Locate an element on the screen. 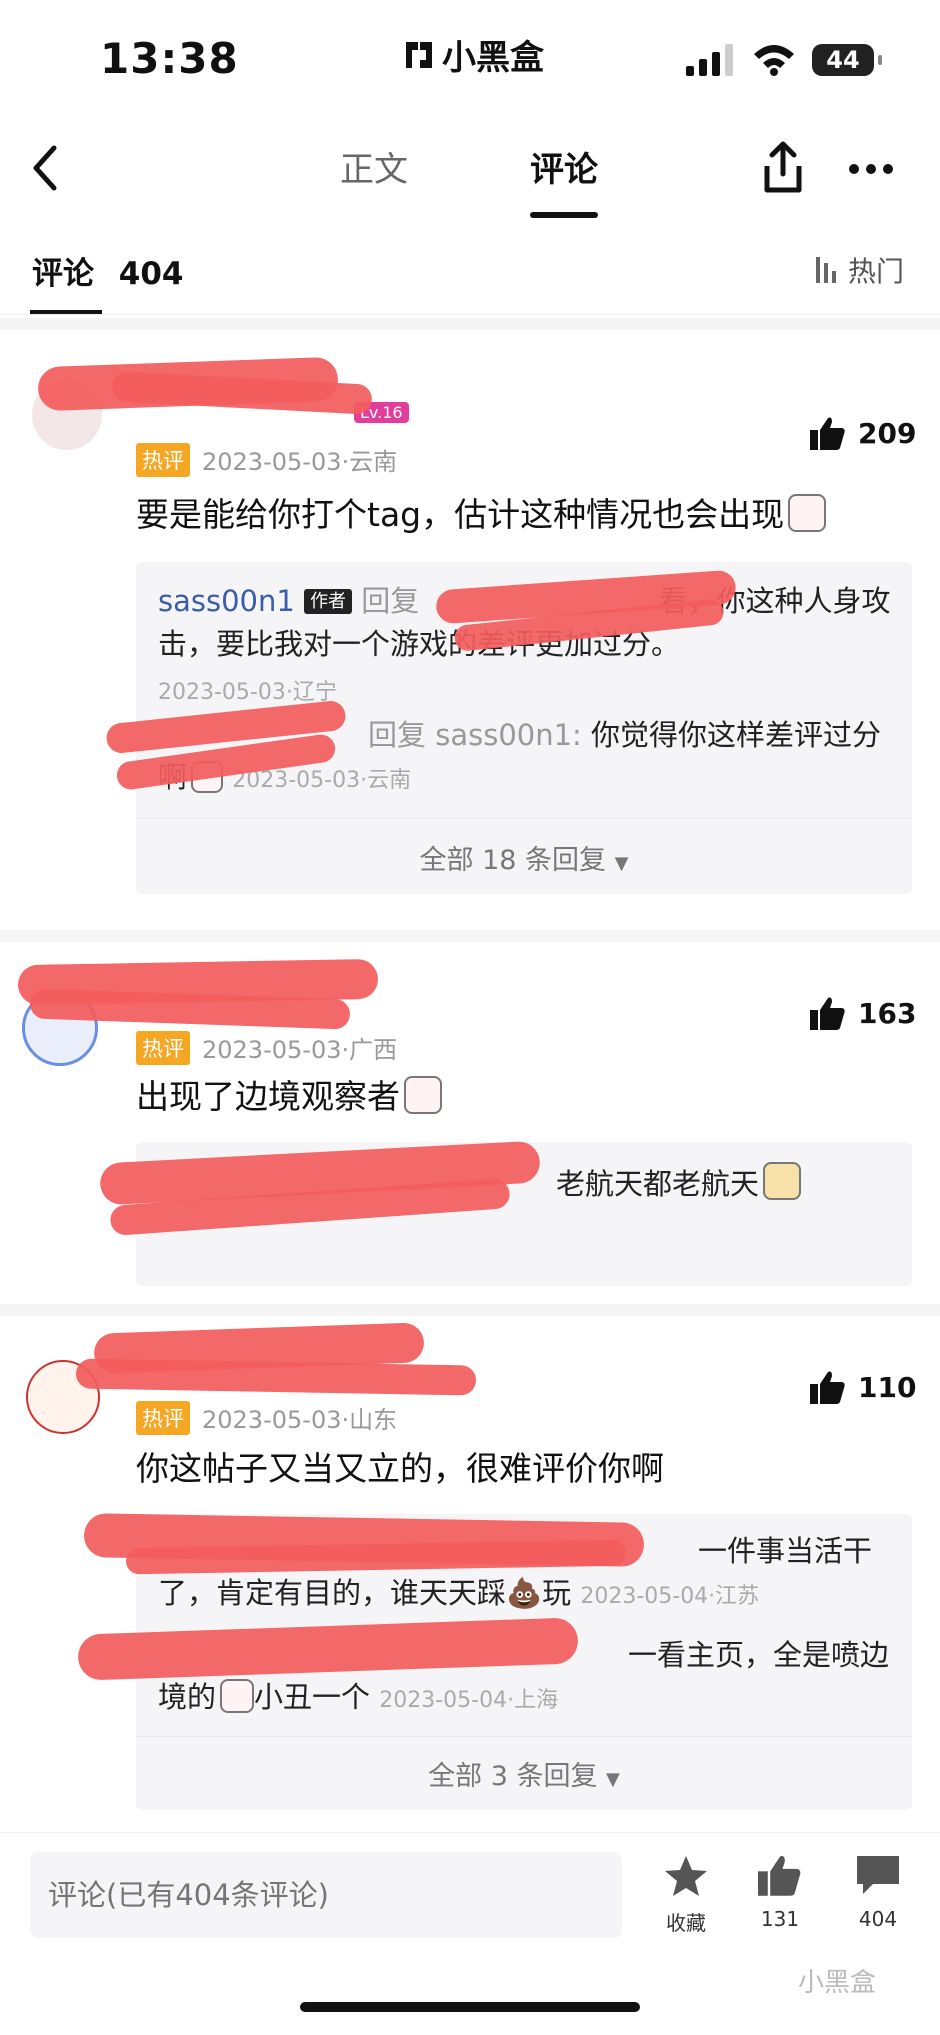 The image size is (940, 2035). wifi-icon is located at coordinates (774, 61).